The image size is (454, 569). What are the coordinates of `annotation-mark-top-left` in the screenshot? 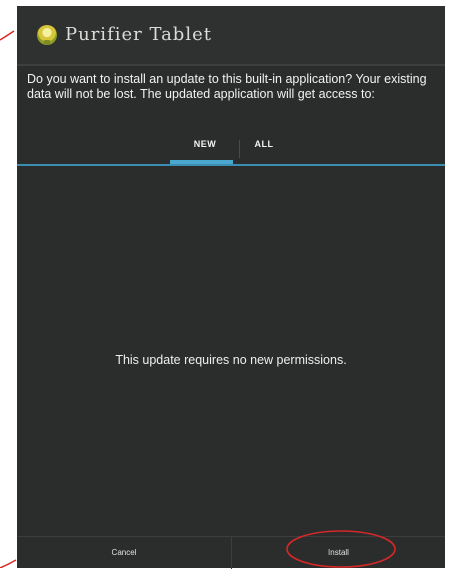 It's located at (7, 35).